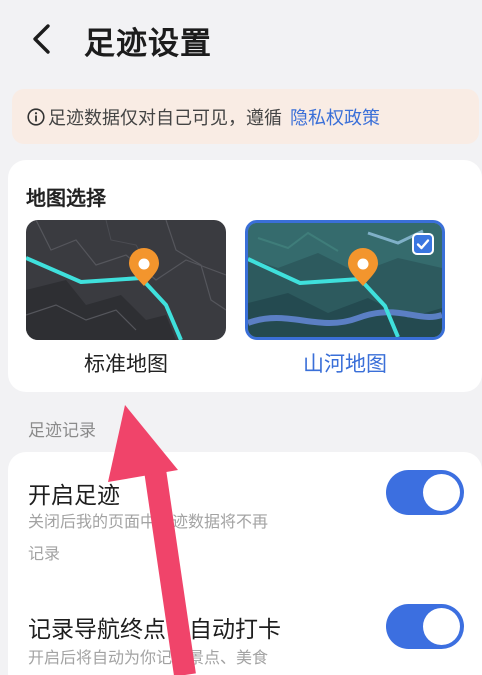 Image resolution: width=482 pixels, height=675 pixels. Describe the element at coordinates (241, 40) in the screenshot. I see `header-bar: 足迹设置` at that location.